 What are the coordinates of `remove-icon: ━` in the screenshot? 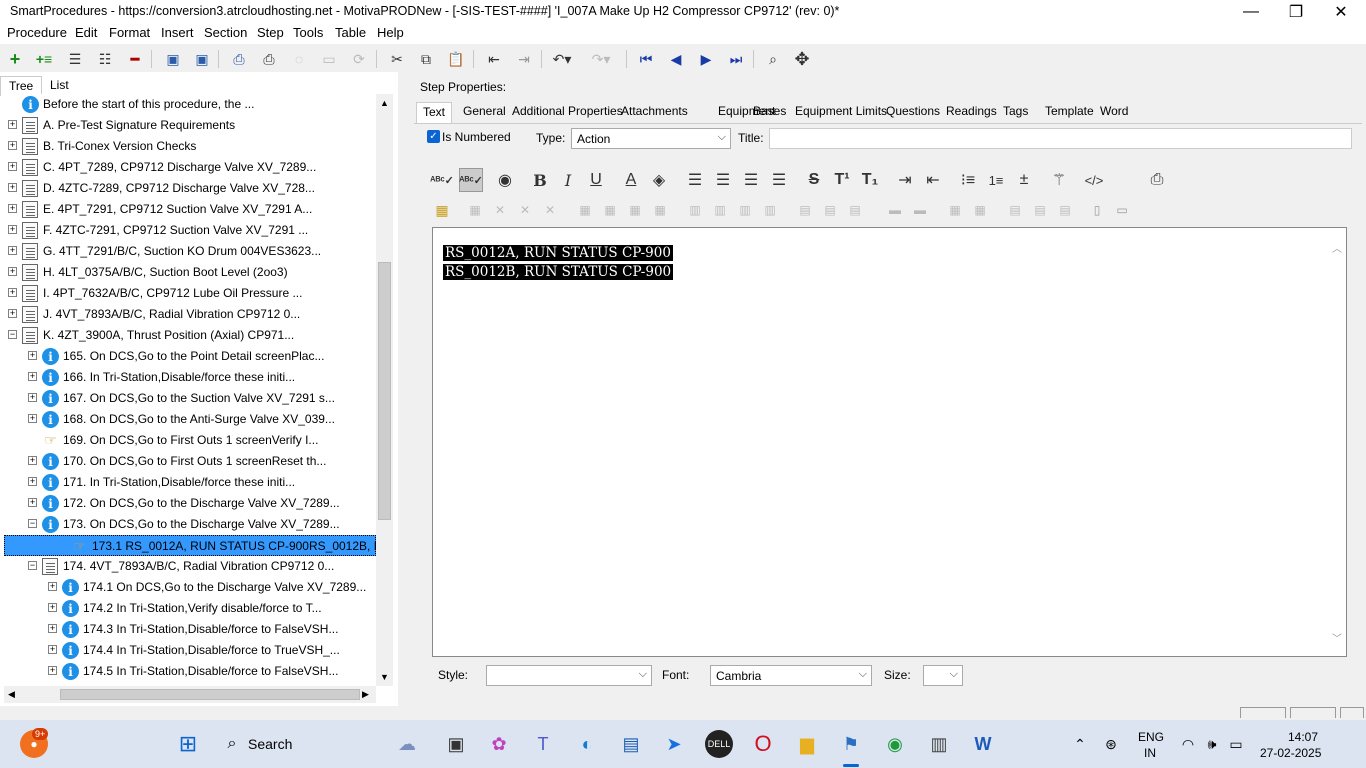 It's located at (135, 59).